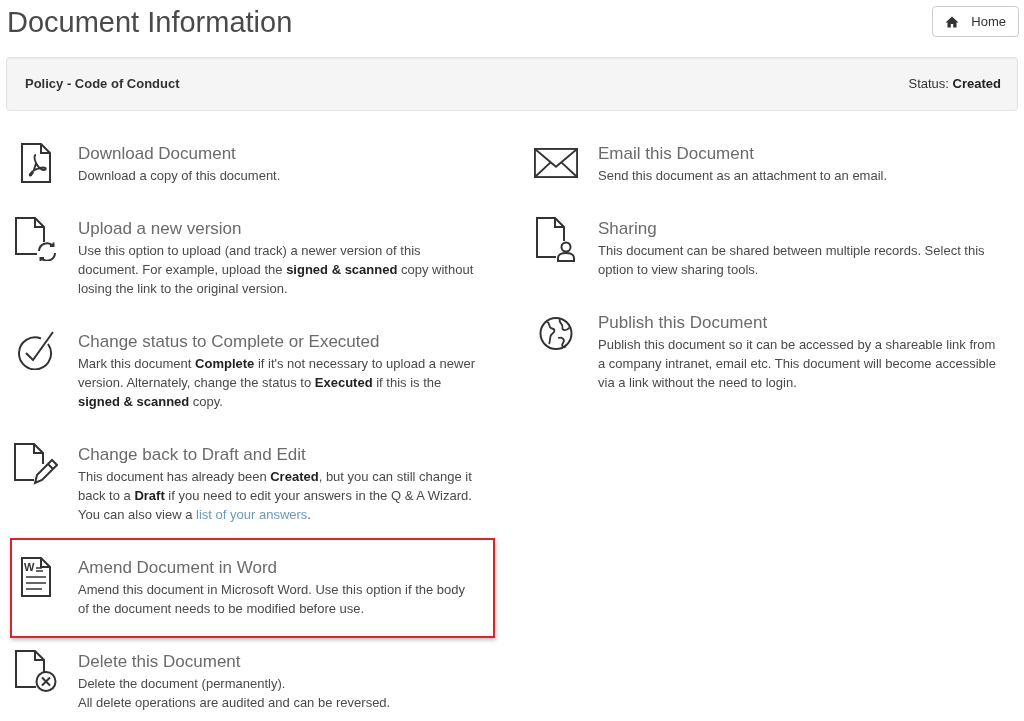 The image size is (1024, 721). What do you see at coordinates (275, 496) in the screenshot?
I see `action-description: This document has already been Created, but you can still change it back to a Draft if you need to edit your answers in the Q & A Wizard. You can also view a list of your answers.` at bounding box center [275, 496].